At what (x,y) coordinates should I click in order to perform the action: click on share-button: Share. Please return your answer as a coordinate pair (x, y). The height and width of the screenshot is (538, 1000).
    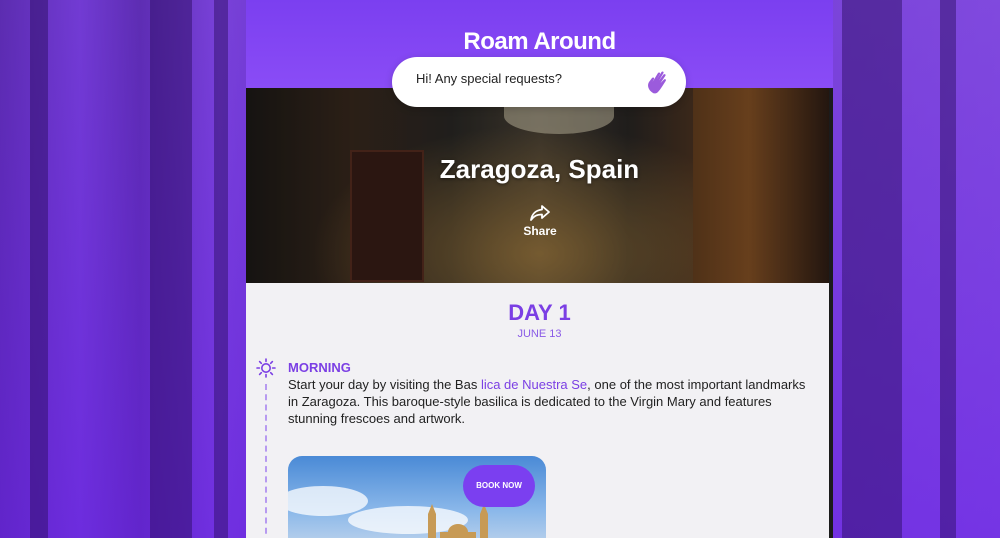
    Looking at the image, I should click on (540, 221).